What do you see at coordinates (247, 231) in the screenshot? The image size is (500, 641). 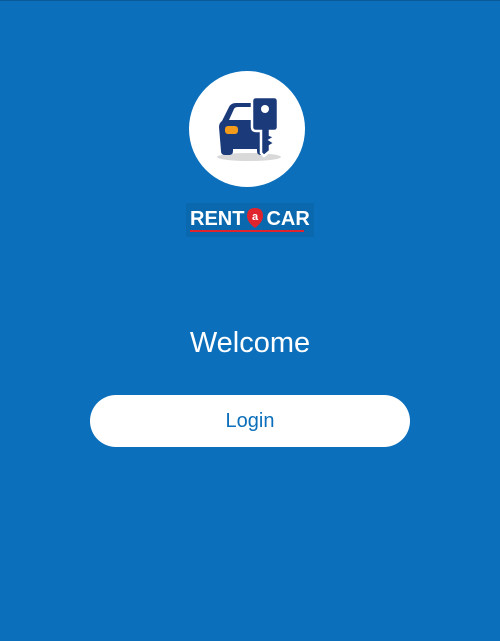 I see `brand-underline` at bounding box center [247, 231].